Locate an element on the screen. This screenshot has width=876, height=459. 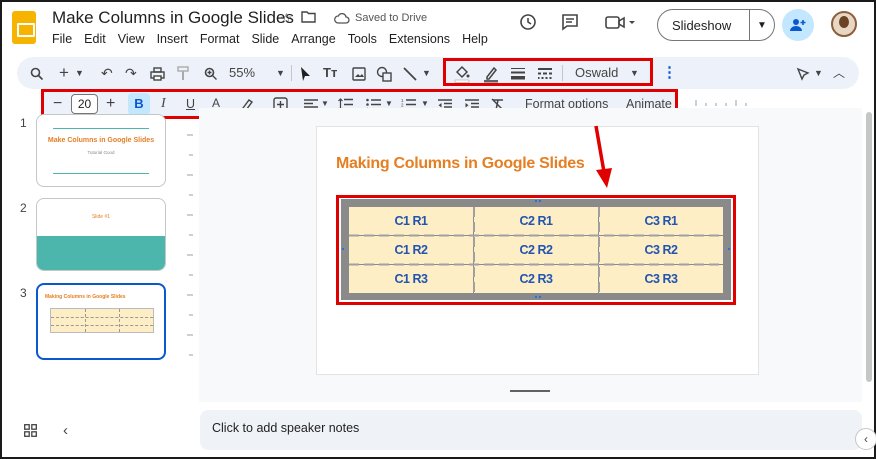
thumb1-title: Make Columns in Google Slides is located at coordinates (101, 140).